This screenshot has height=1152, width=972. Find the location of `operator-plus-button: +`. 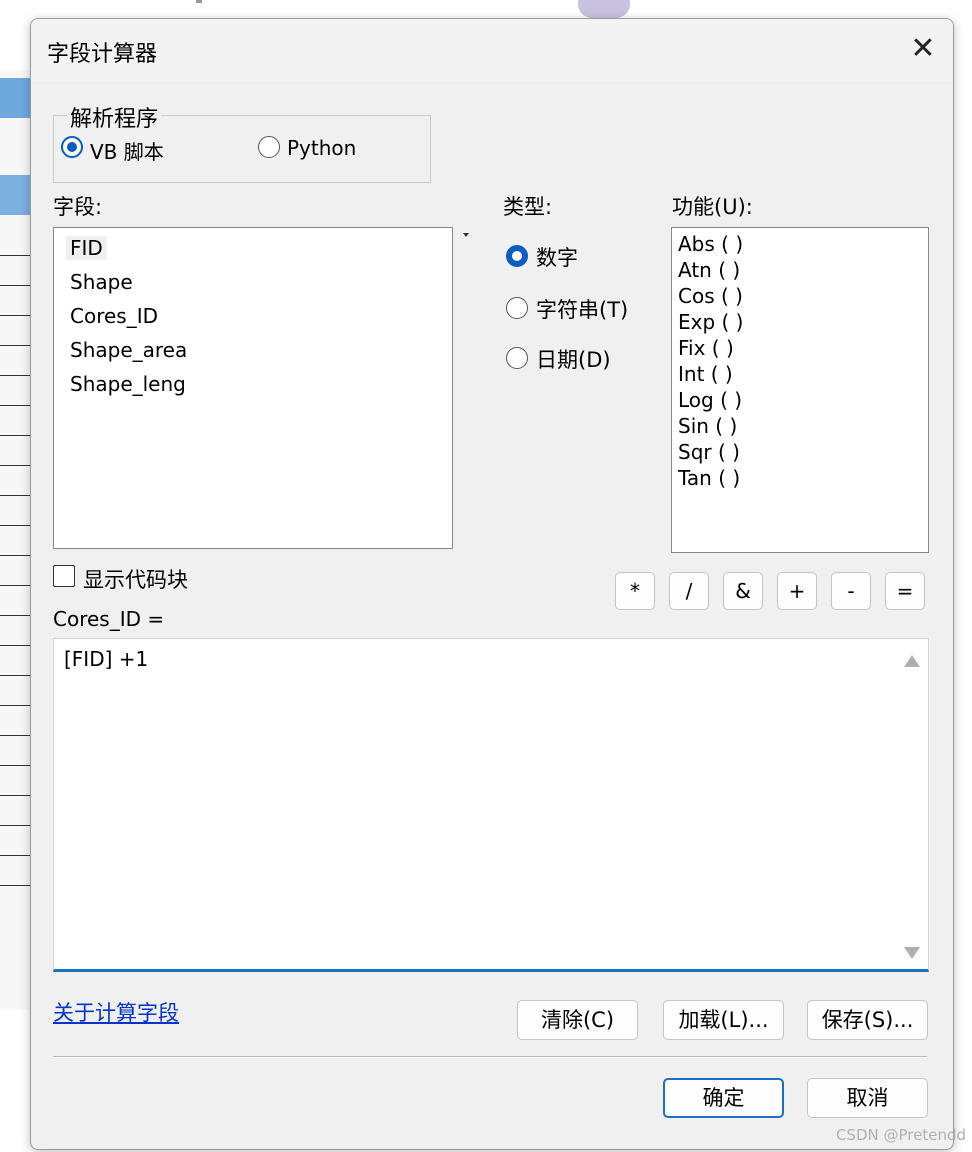

operator-plus-button: + is located at coordinates (797, 591).